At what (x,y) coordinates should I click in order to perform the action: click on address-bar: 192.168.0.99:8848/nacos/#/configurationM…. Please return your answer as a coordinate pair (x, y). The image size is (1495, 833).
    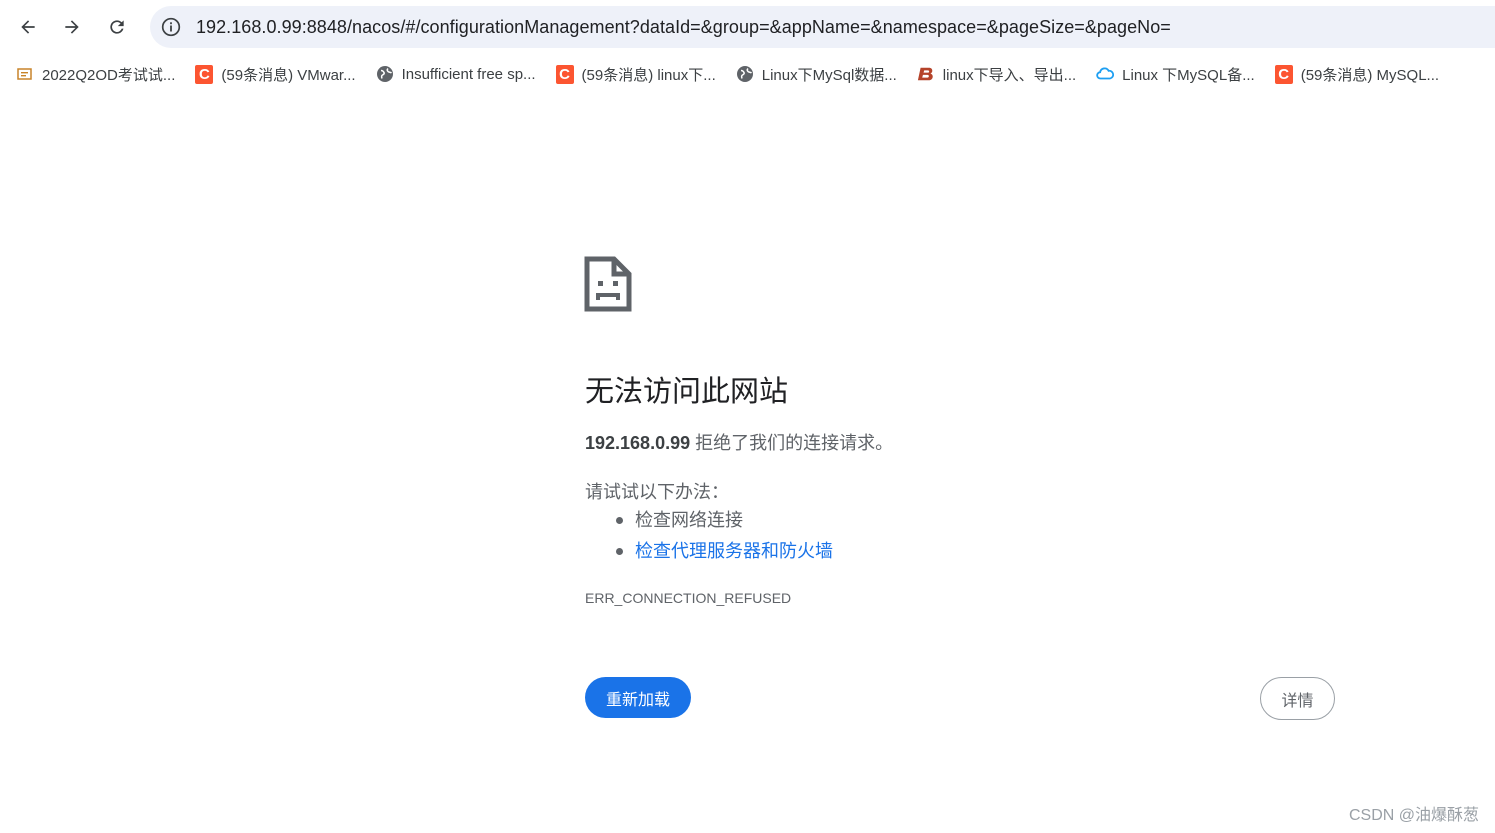
    Looking at the image, I should click on (822, 27).